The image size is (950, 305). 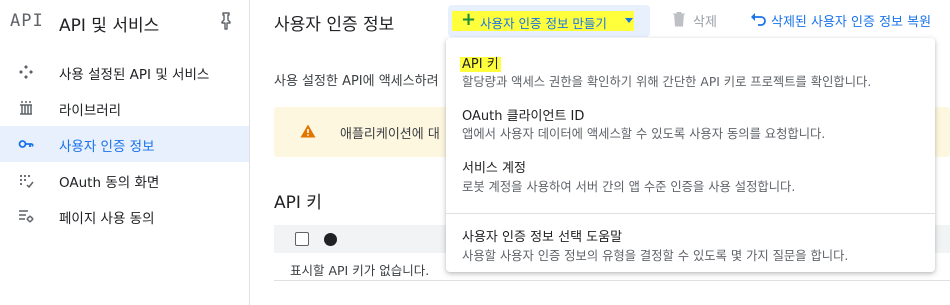 I want to click on page-title: 사용자 인증 정보, so click(x=334, y=25).